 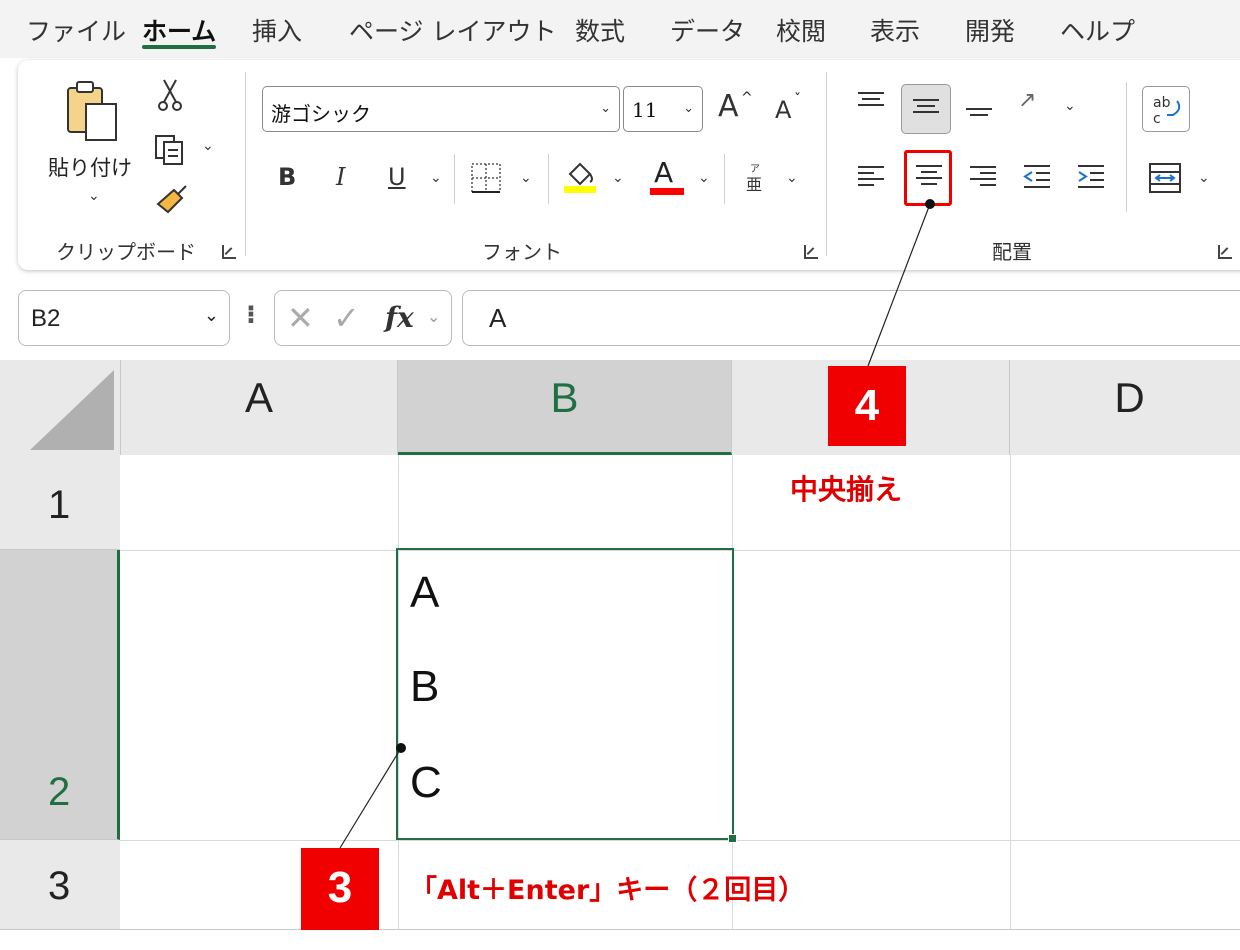 I want to click on step-3-badge: 3, so click(x=340, y=889).